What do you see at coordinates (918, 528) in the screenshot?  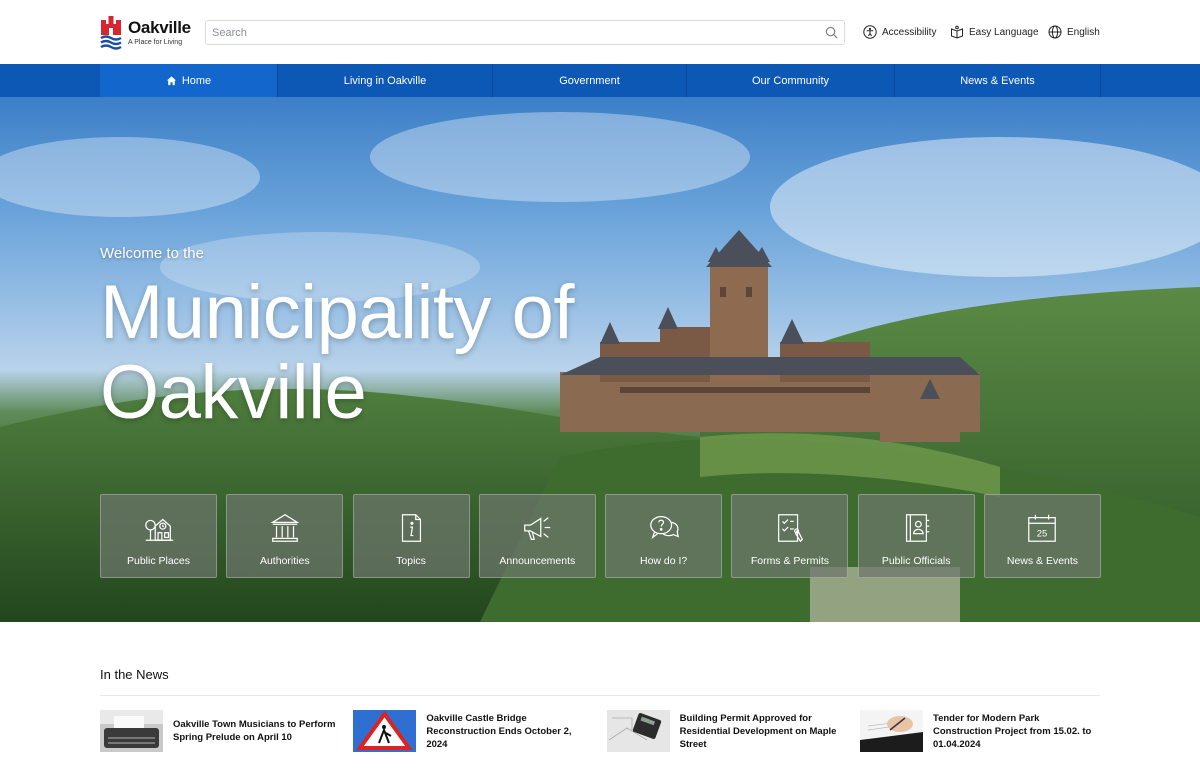 I see `contact-book-icon` at bounding box center [918, 528].